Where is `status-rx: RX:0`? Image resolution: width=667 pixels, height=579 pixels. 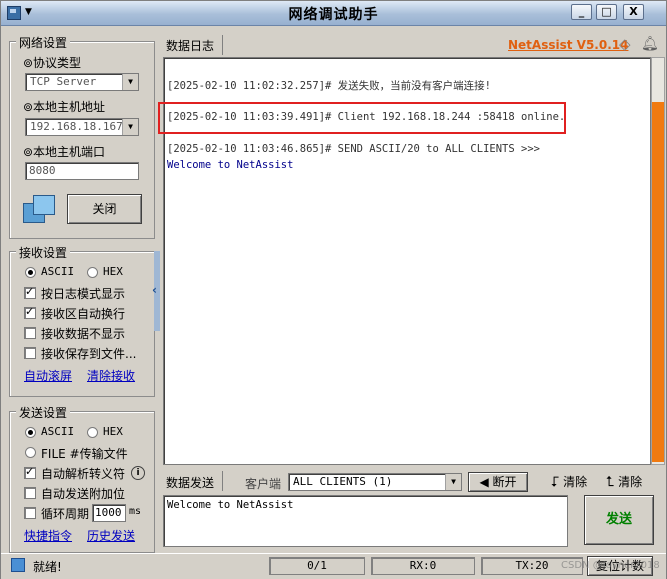 status-rx: RX:0 is located at coordinates (423, 566).